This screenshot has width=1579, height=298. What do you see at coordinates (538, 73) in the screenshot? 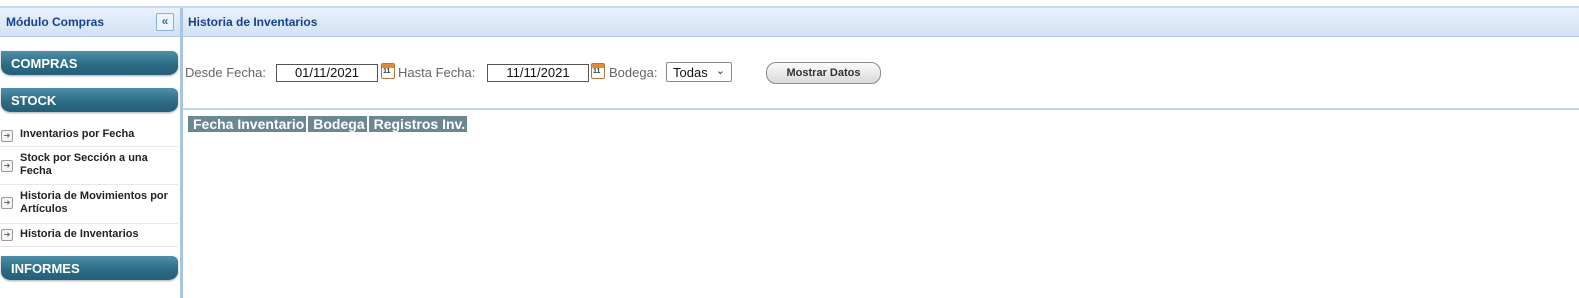
I see `hasta-fecha-input: 11/11/2021` at bounding box center [538, 73].